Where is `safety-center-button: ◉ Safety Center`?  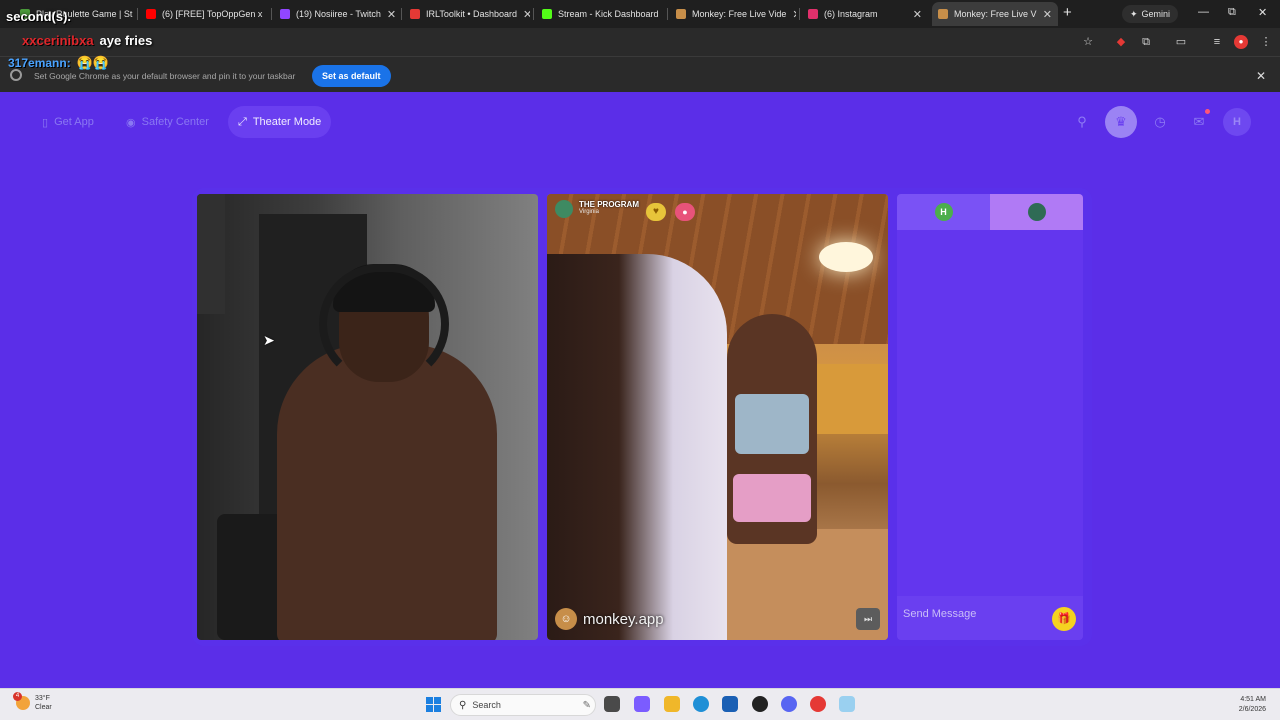 safety-center-button: ◉ Safety Center is located at coordinates (167, 122).